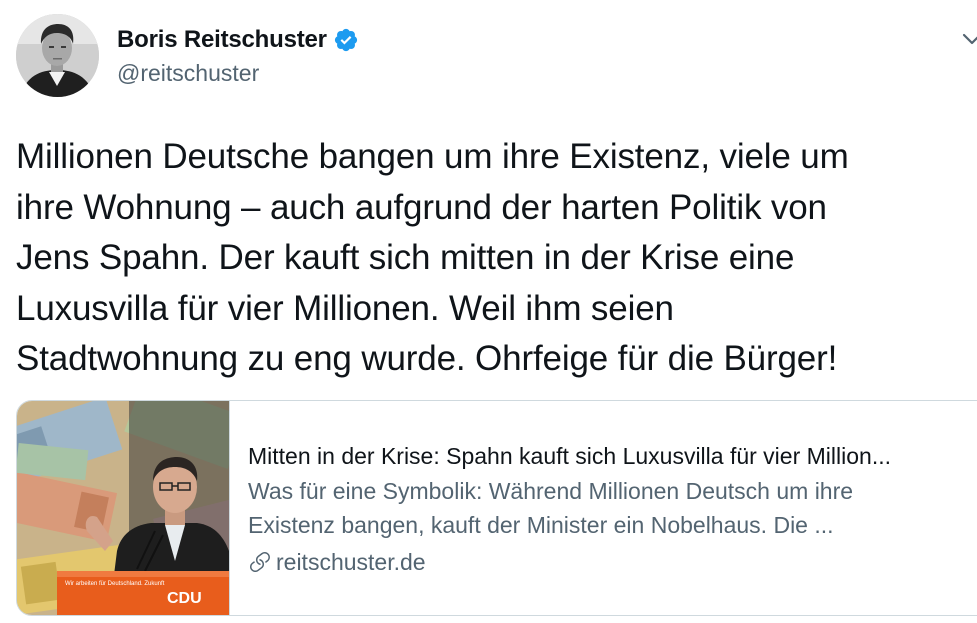  I want to click on avatar-photo, so click(57, 55).